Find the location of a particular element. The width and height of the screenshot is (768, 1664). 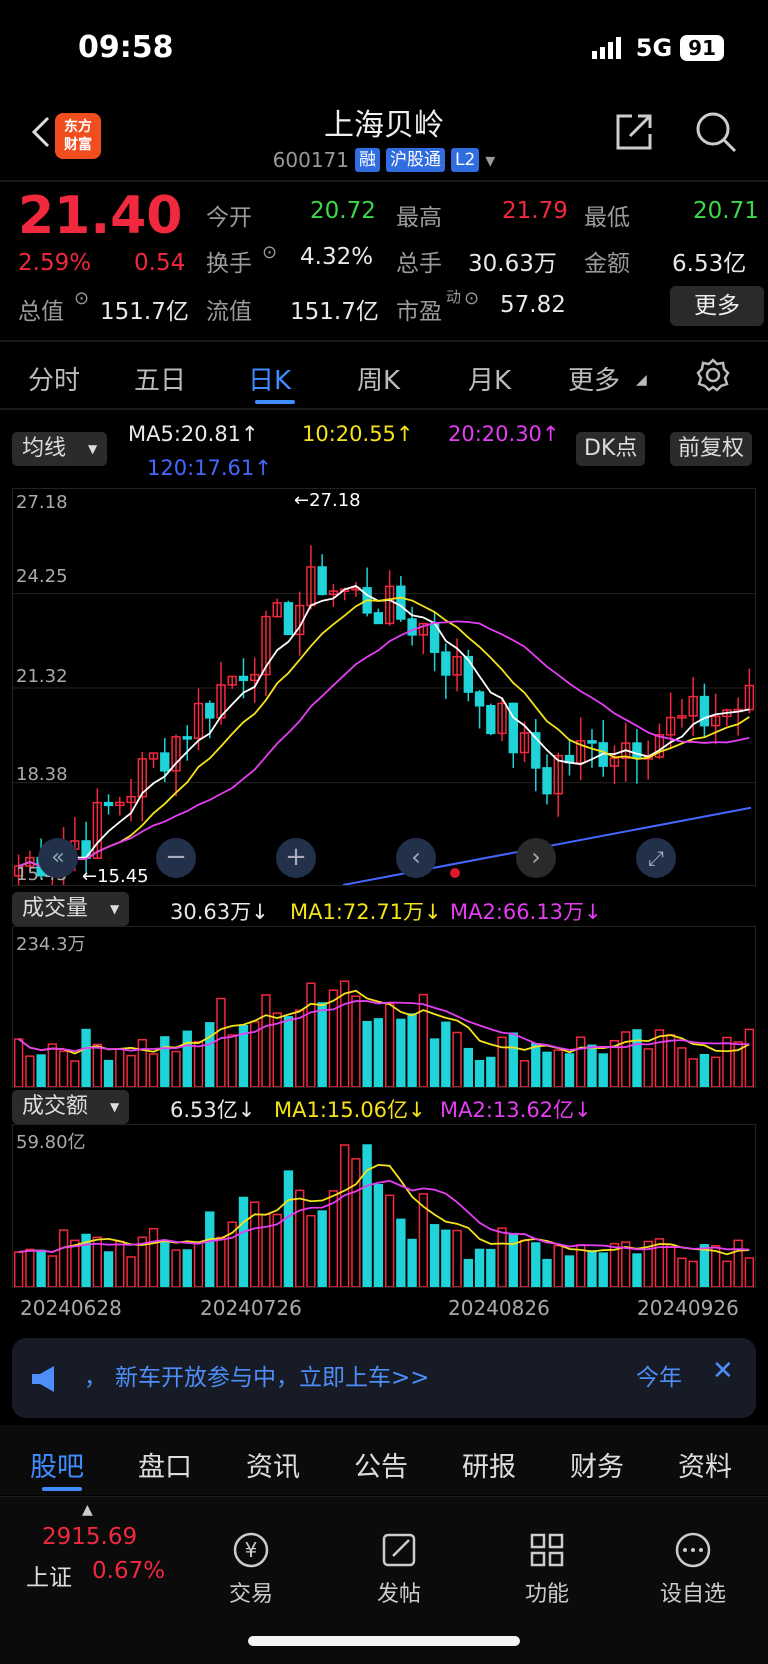

high-value: 21.79 is located at coordinates (535, 211).